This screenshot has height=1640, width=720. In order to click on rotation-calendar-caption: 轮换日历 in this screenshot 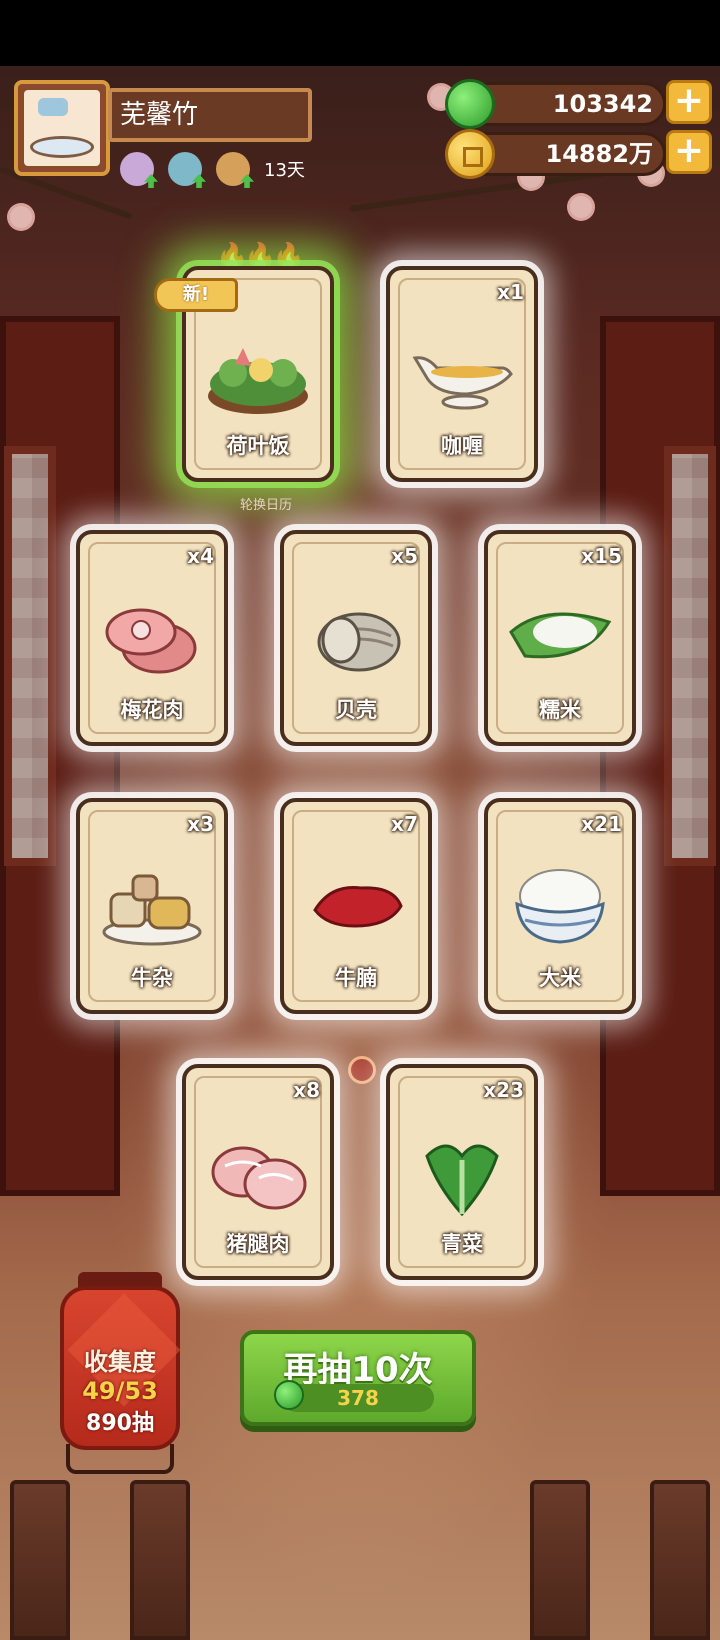, I will do `click(266, 505)`.